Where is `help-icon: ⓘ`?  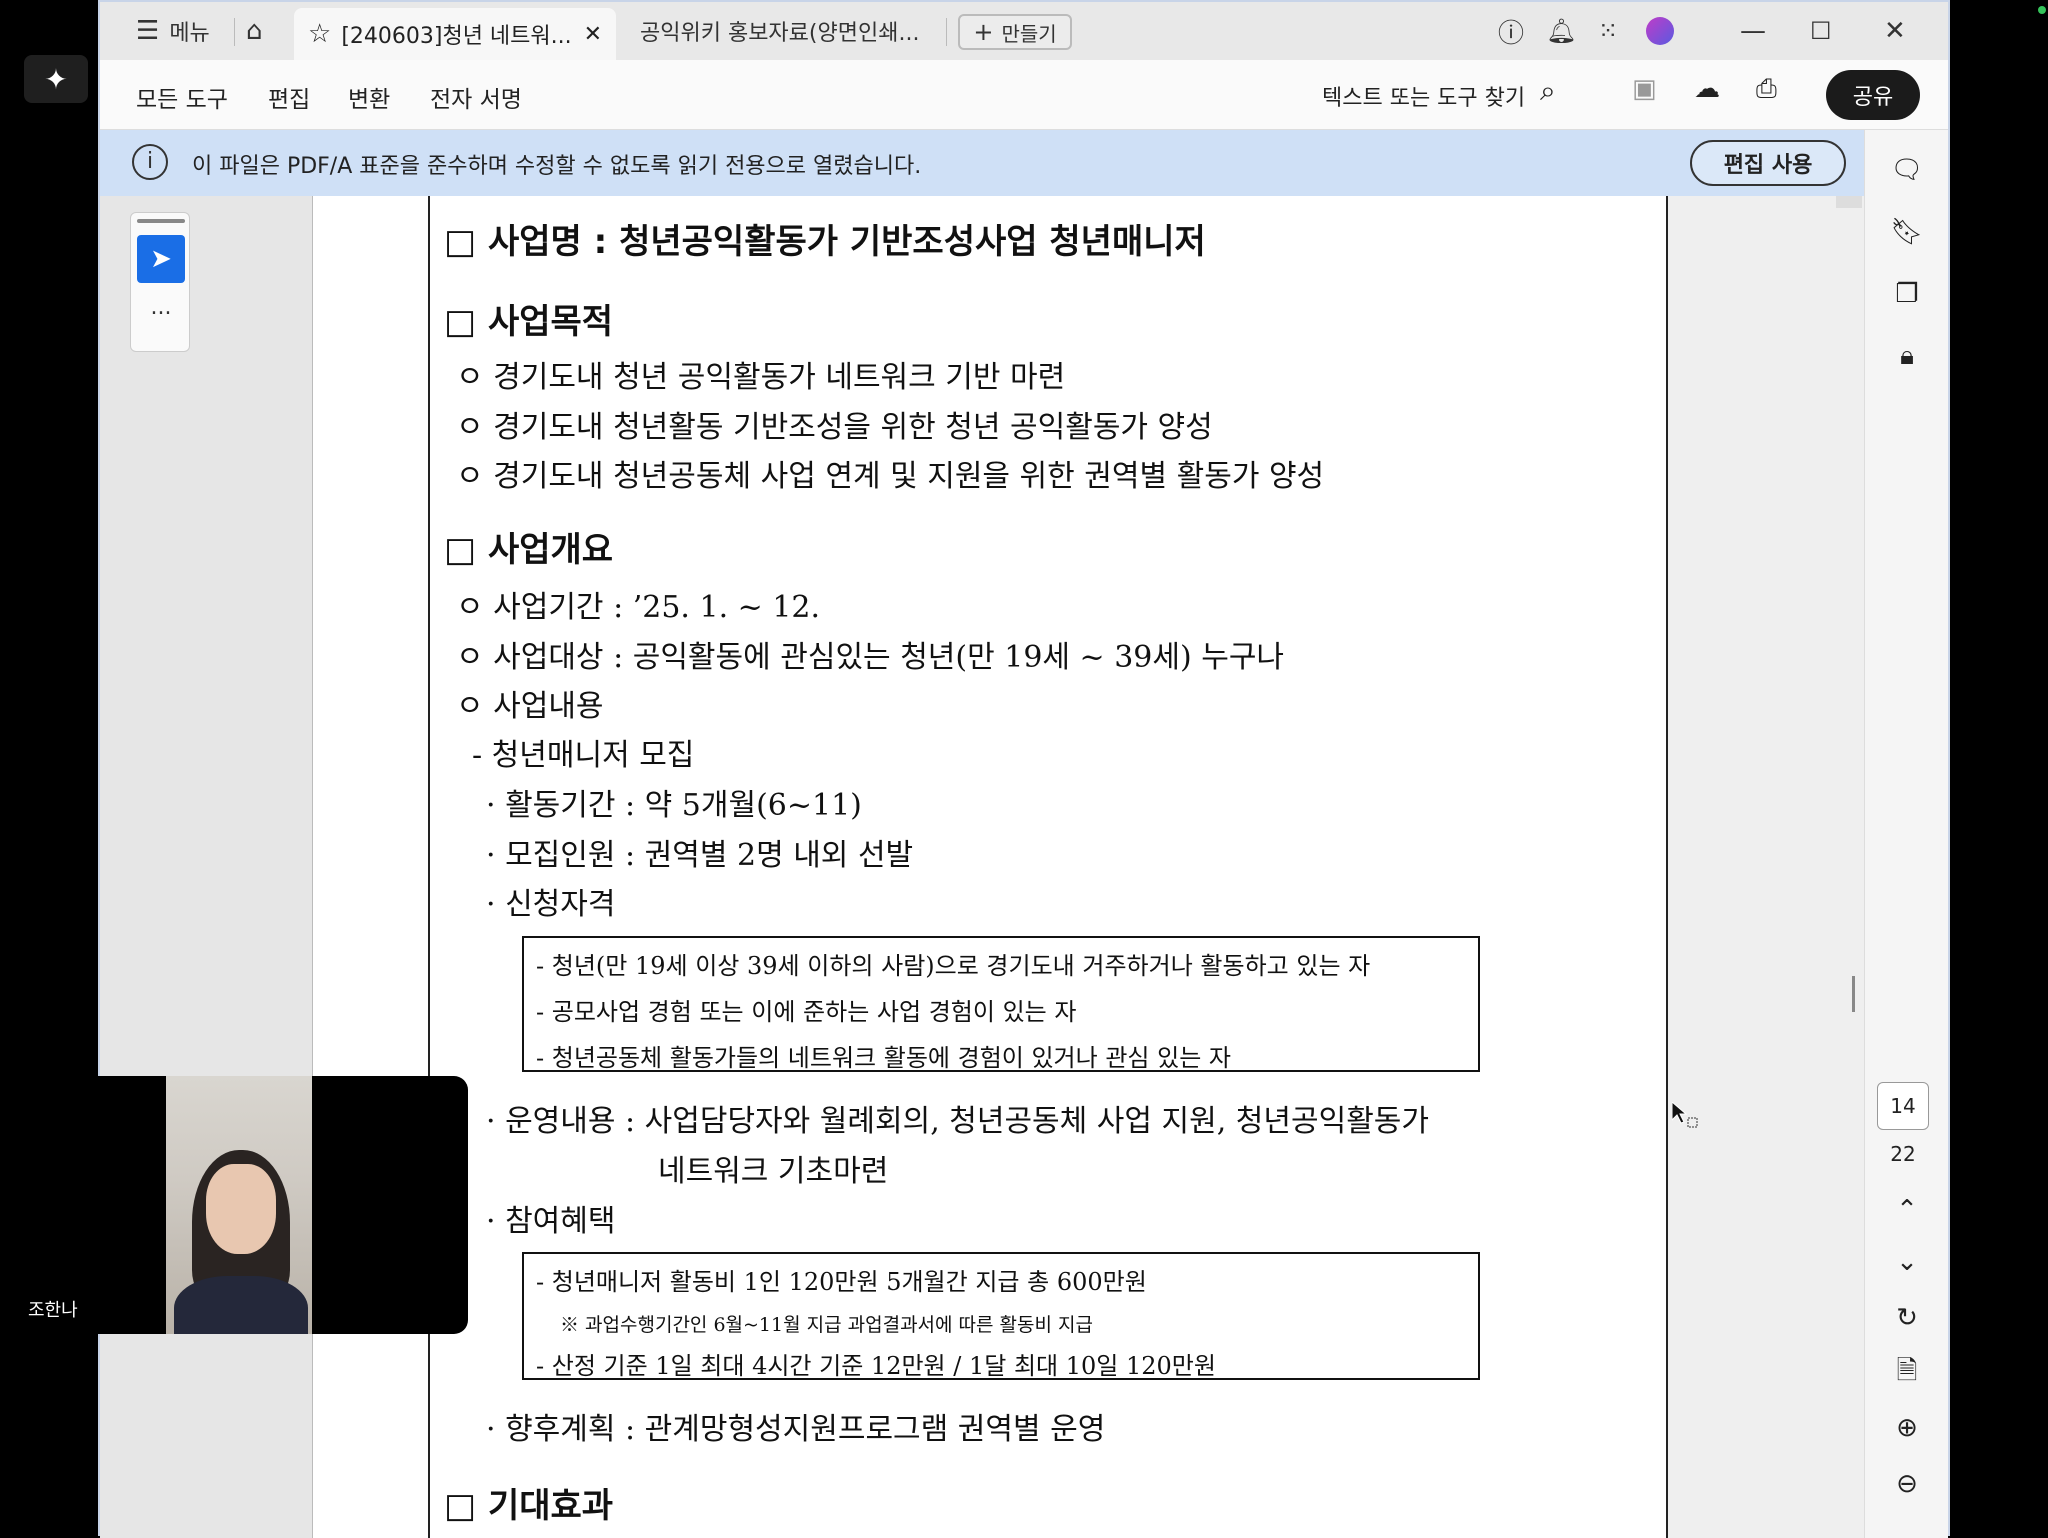 help-icon: ⓘ is located at coordinates (1511, 31).